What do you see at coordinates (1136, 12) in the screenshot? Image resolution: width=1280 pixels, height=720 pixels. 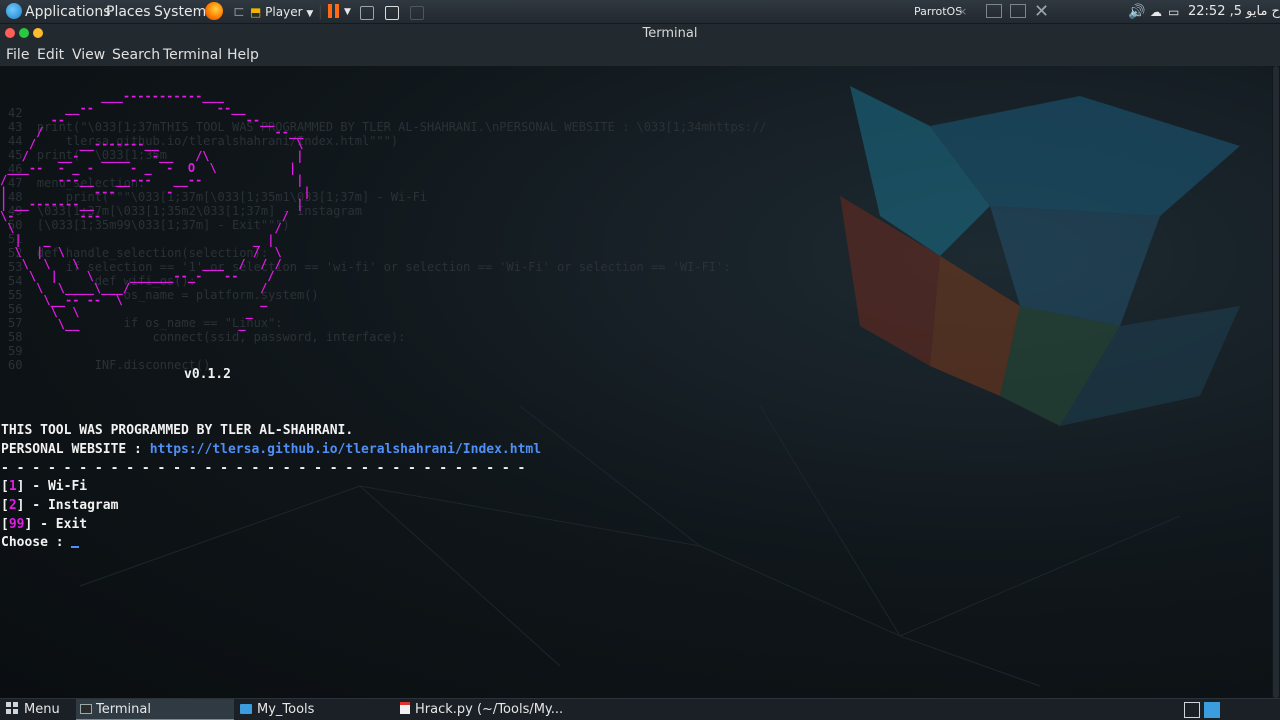 I see `volume-icon: 🔊` at bounding box center [1136, 12].